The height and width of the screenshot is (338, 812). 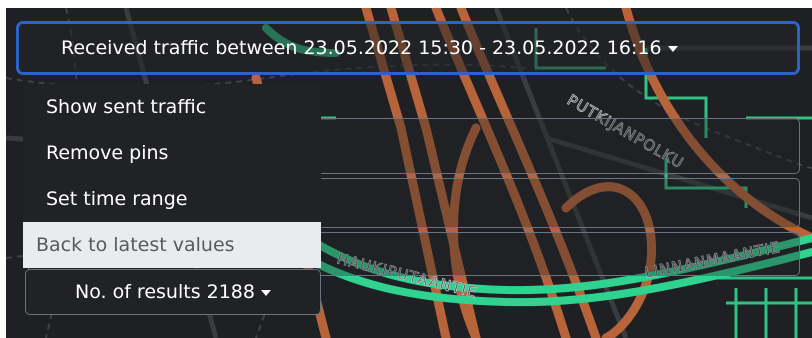 I want to click on results-count-label: No. of results 2188, so click(x=165, y=292).